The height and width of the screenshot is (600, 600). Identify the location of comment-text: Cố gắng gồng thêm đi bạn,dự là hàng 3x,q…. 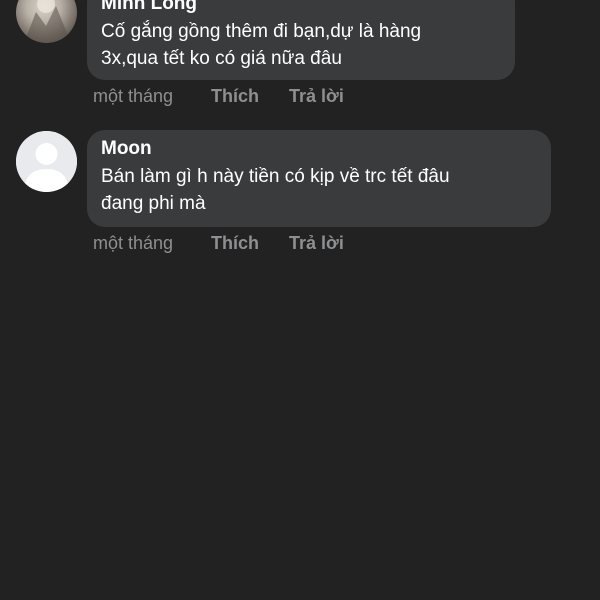
(261, 45).